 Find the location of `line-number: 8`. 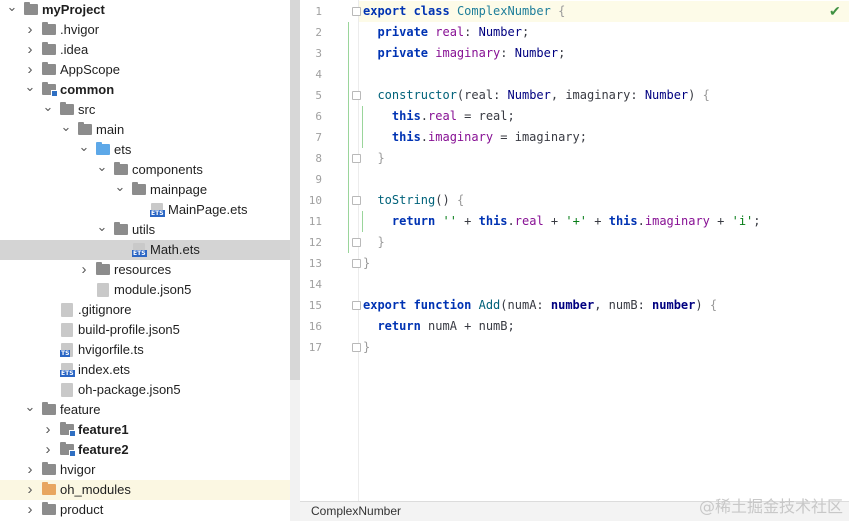

line-number: 8 is located at coordinates (318, 158).